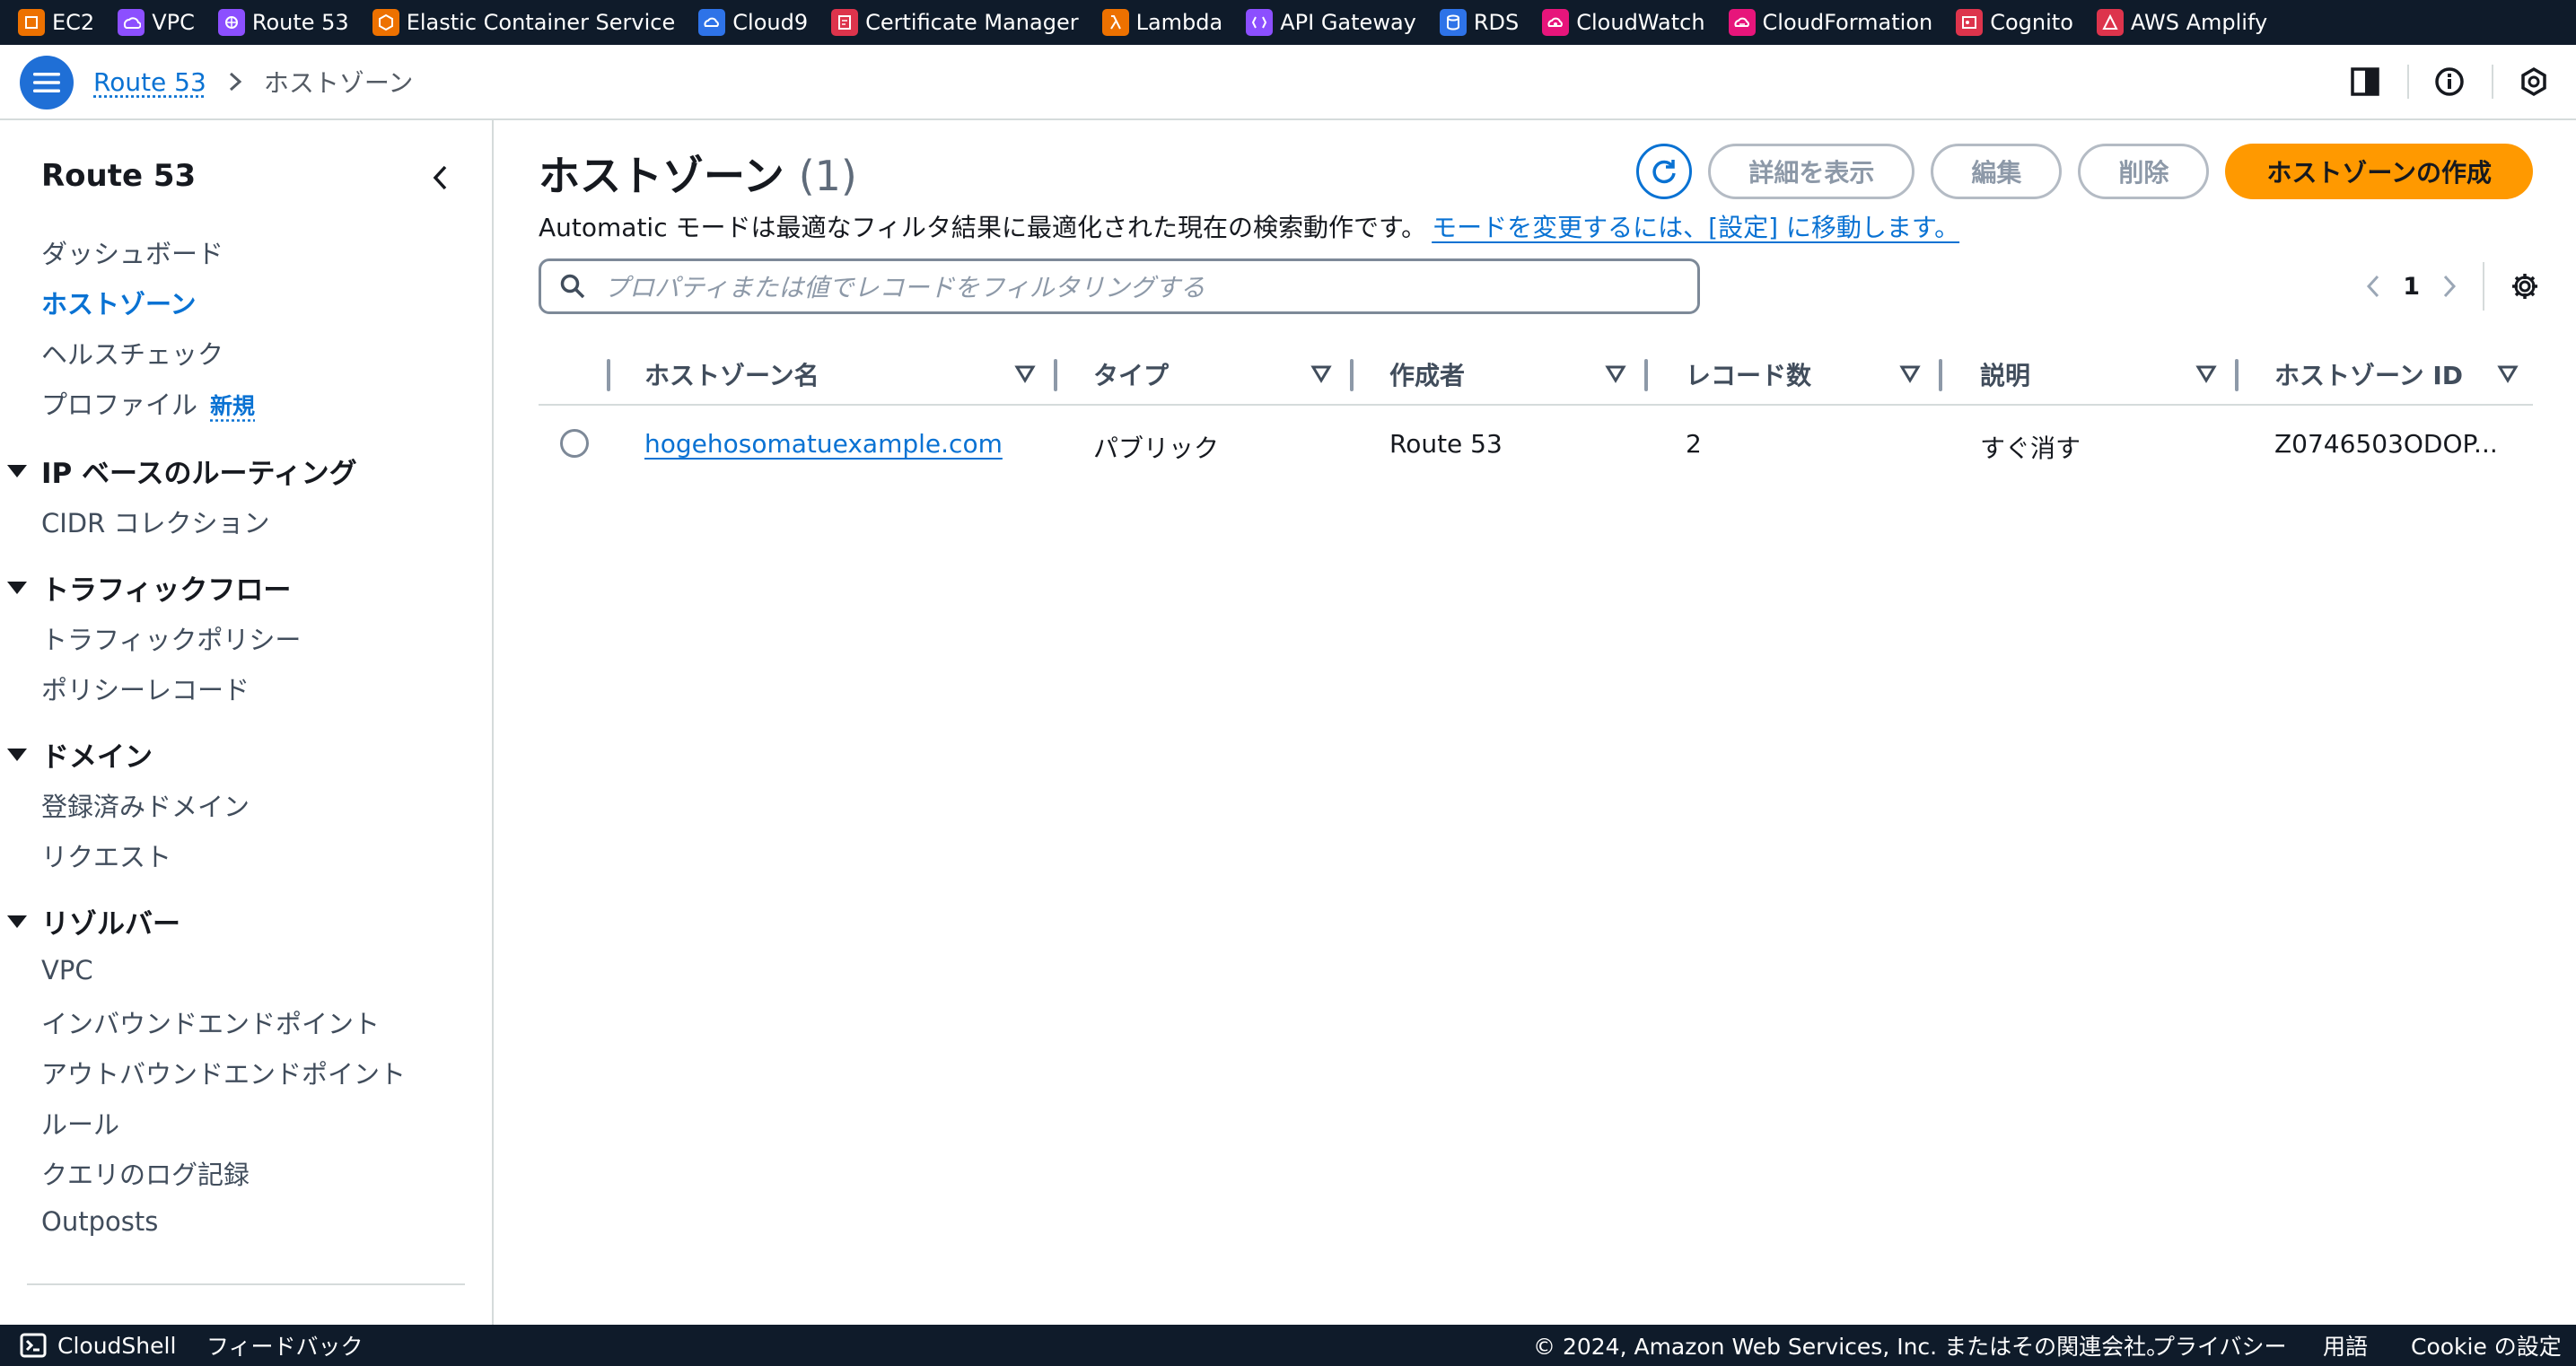 The image size is (2576, 1366). What do you see at coordinates (2199, 22) in the screenshot?
I see `service-label: AWS Amplify` at bounding box center [2199, 22].